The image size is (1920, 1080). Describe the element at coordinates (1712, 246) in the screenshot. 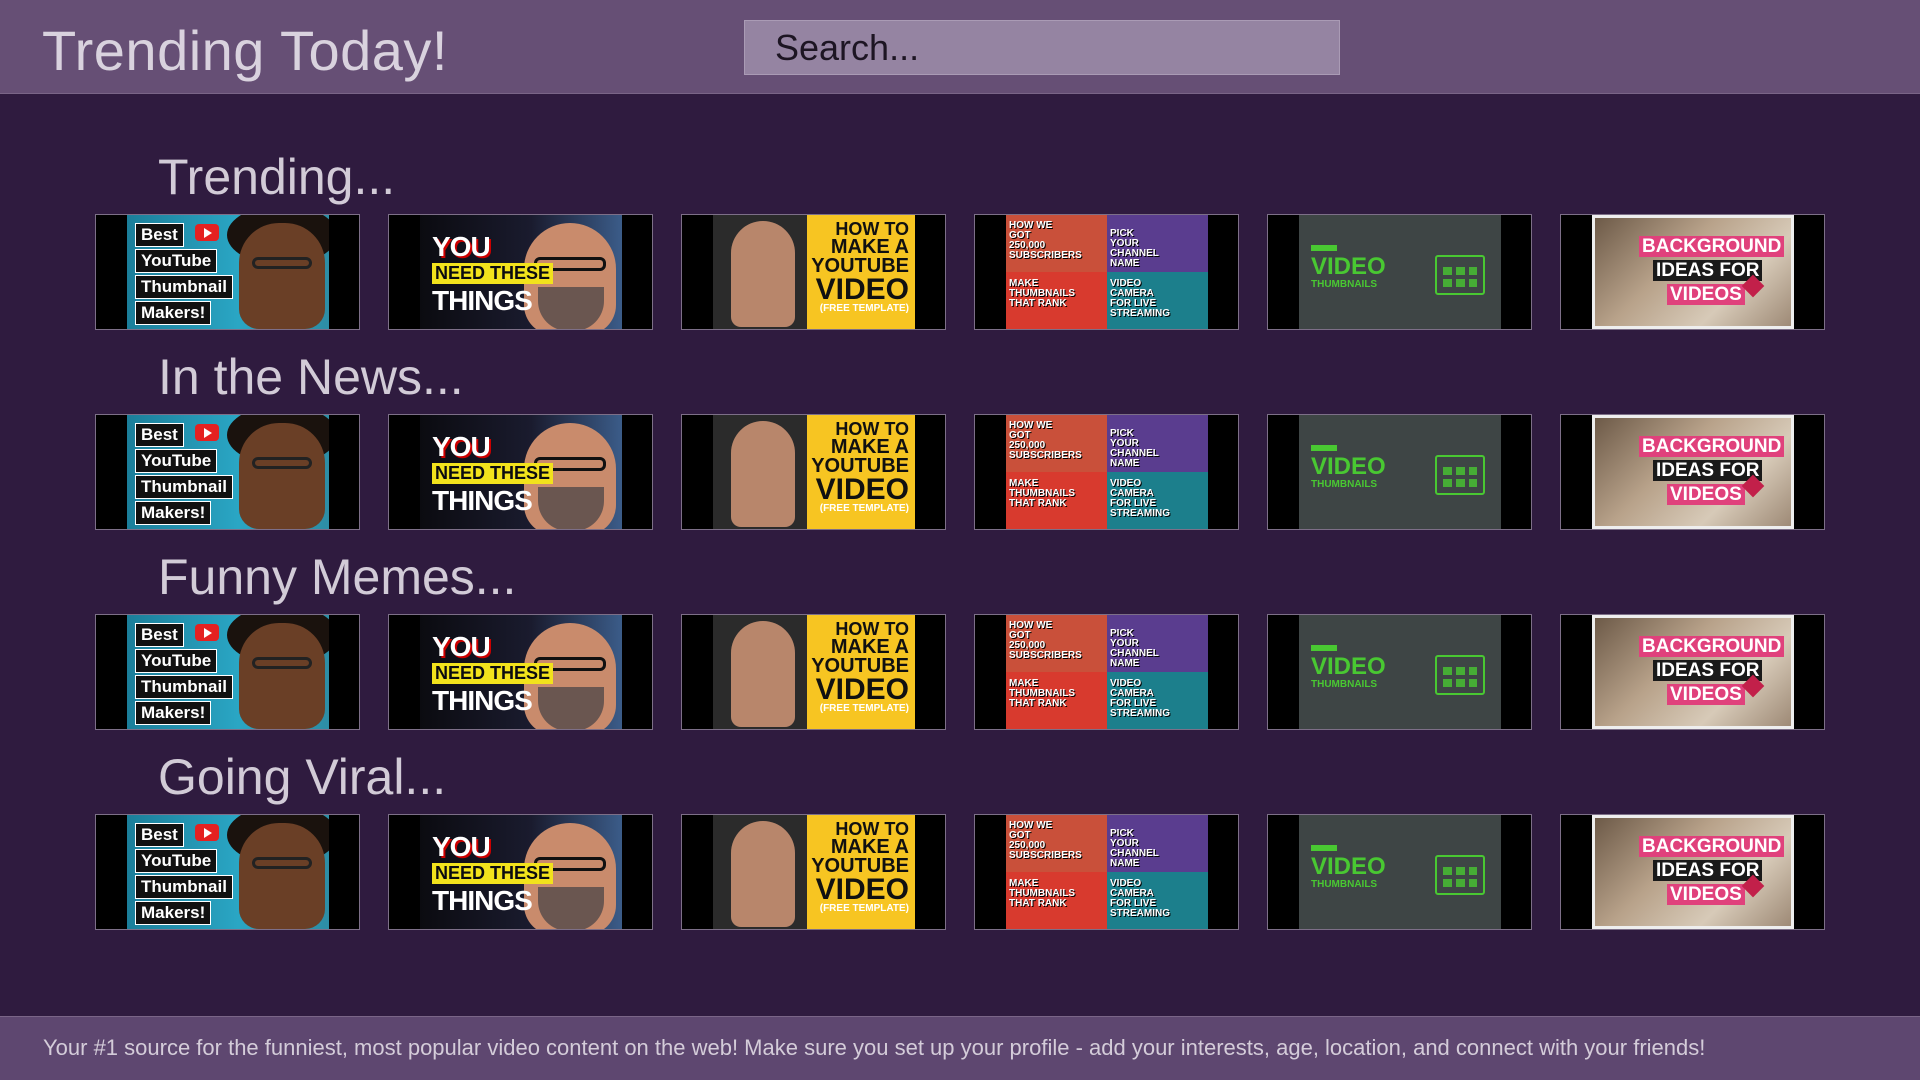

I see `thumb-line: BACKGROUND` at that location.